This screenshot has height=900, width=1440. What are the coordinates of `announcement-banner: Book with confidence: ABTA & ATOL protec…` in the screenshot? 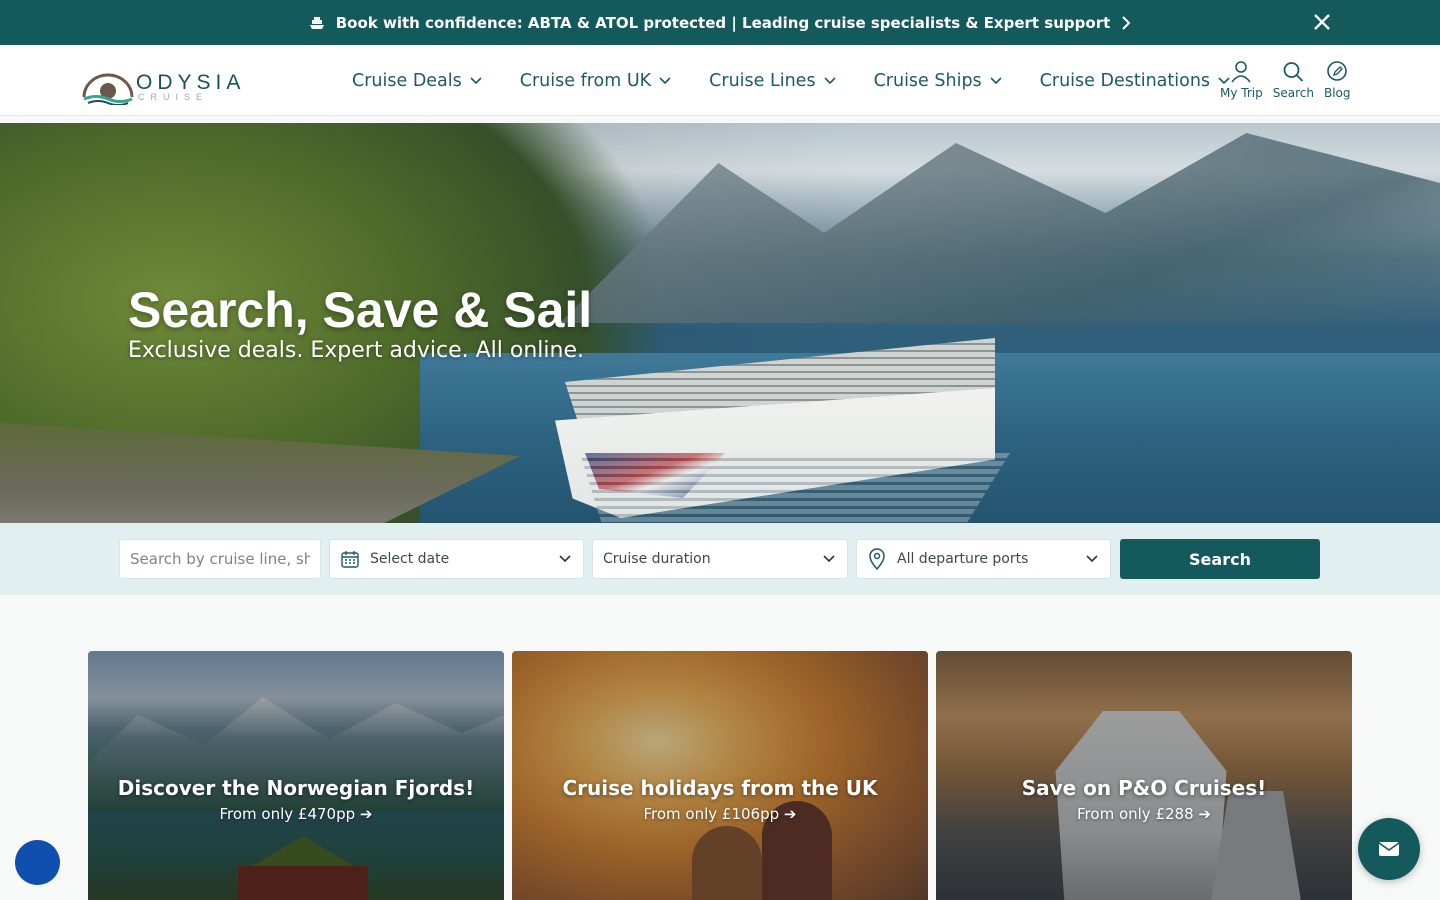 It's located at (720, 22).